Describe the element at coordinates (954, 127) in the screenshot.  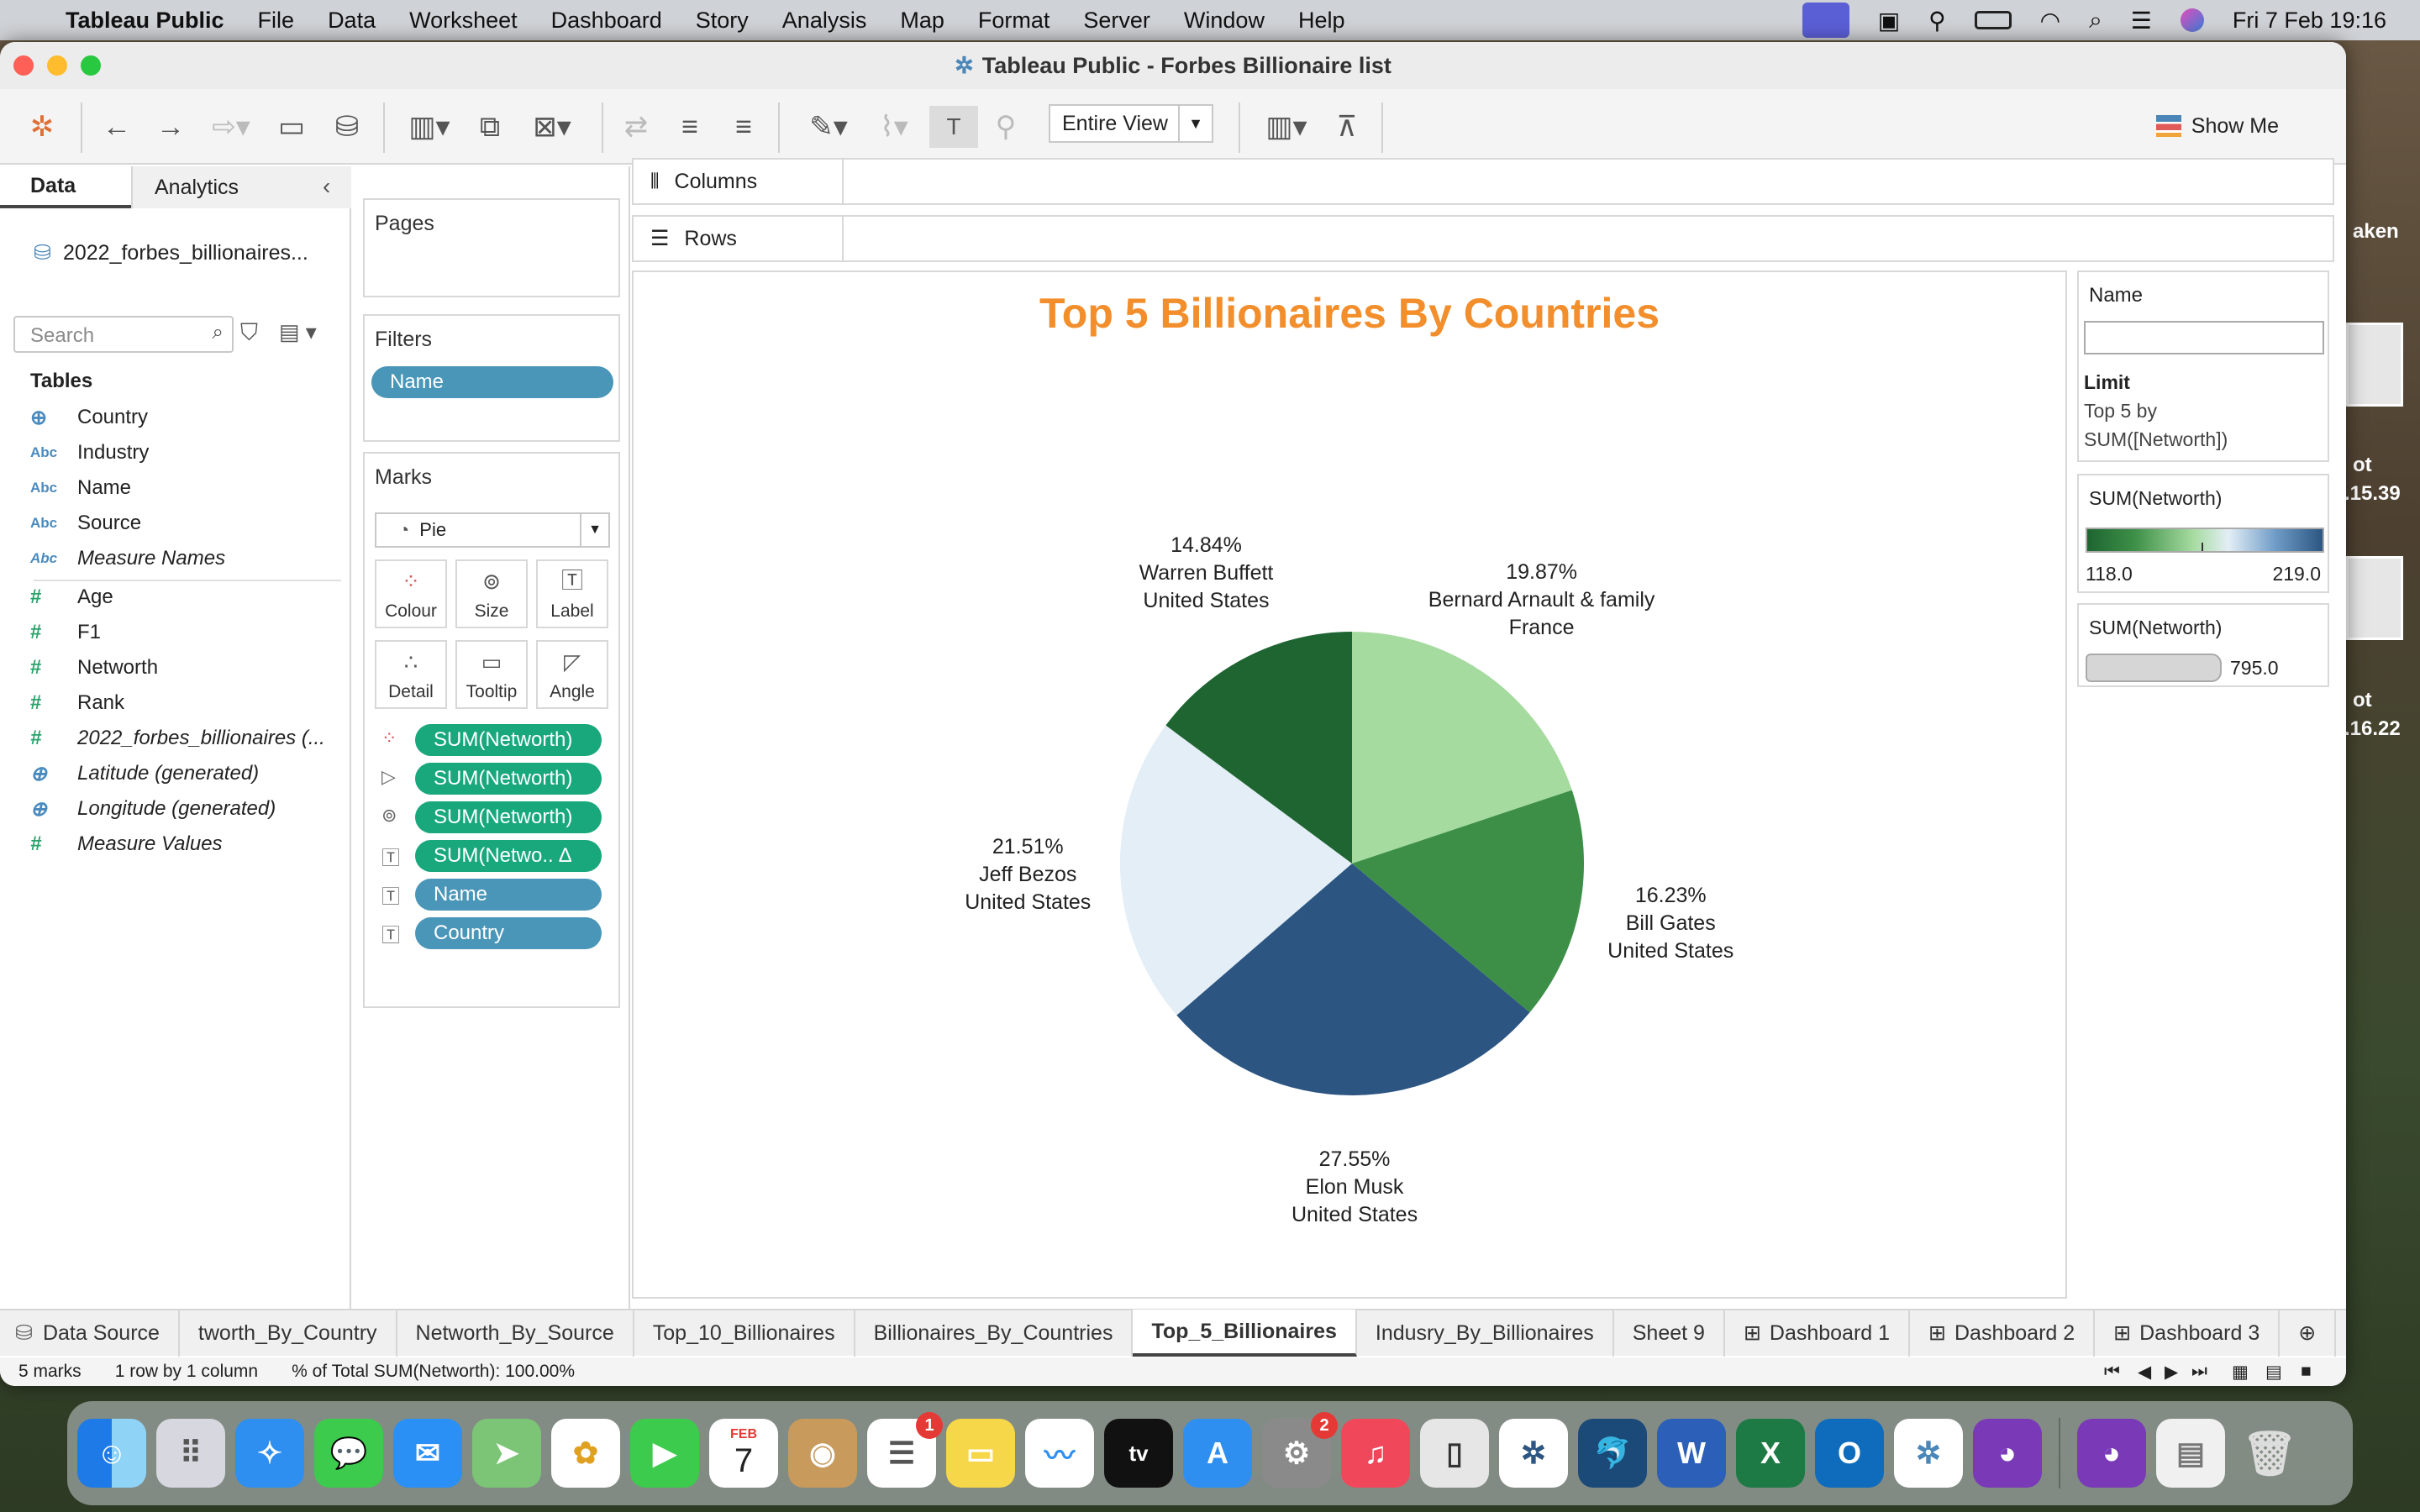
I see `show-labels-icon: T` at that location.